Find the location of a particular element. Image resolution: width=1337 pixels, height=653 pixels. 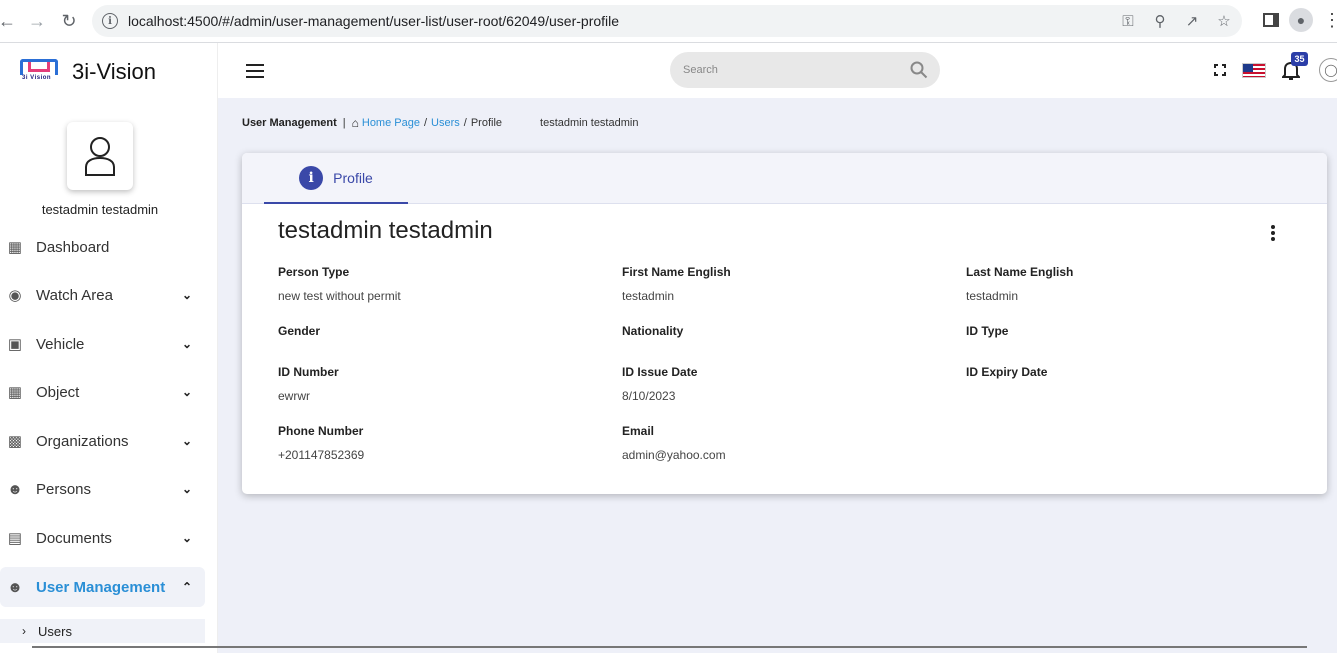

field-value: 8/10/2023 is located at coordinates (649, 396).